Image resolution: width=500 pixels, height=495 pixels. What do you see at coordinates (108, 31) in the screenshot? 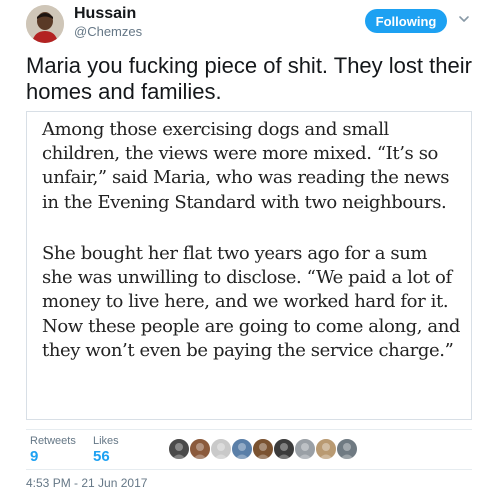
I see `author-handle: @Chemzes` at bounding box center [108, 31].